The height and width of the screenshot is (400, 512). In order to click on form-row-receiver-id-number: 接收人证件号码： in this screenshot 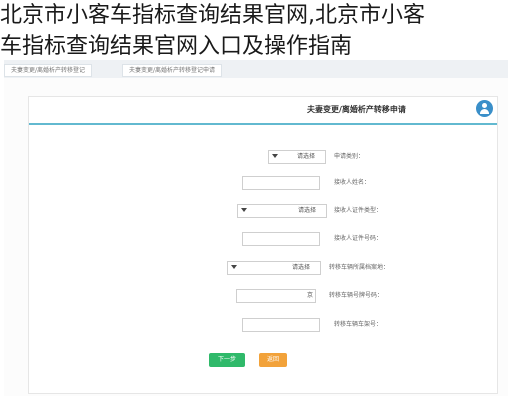, I will do `click(263, 240)`.